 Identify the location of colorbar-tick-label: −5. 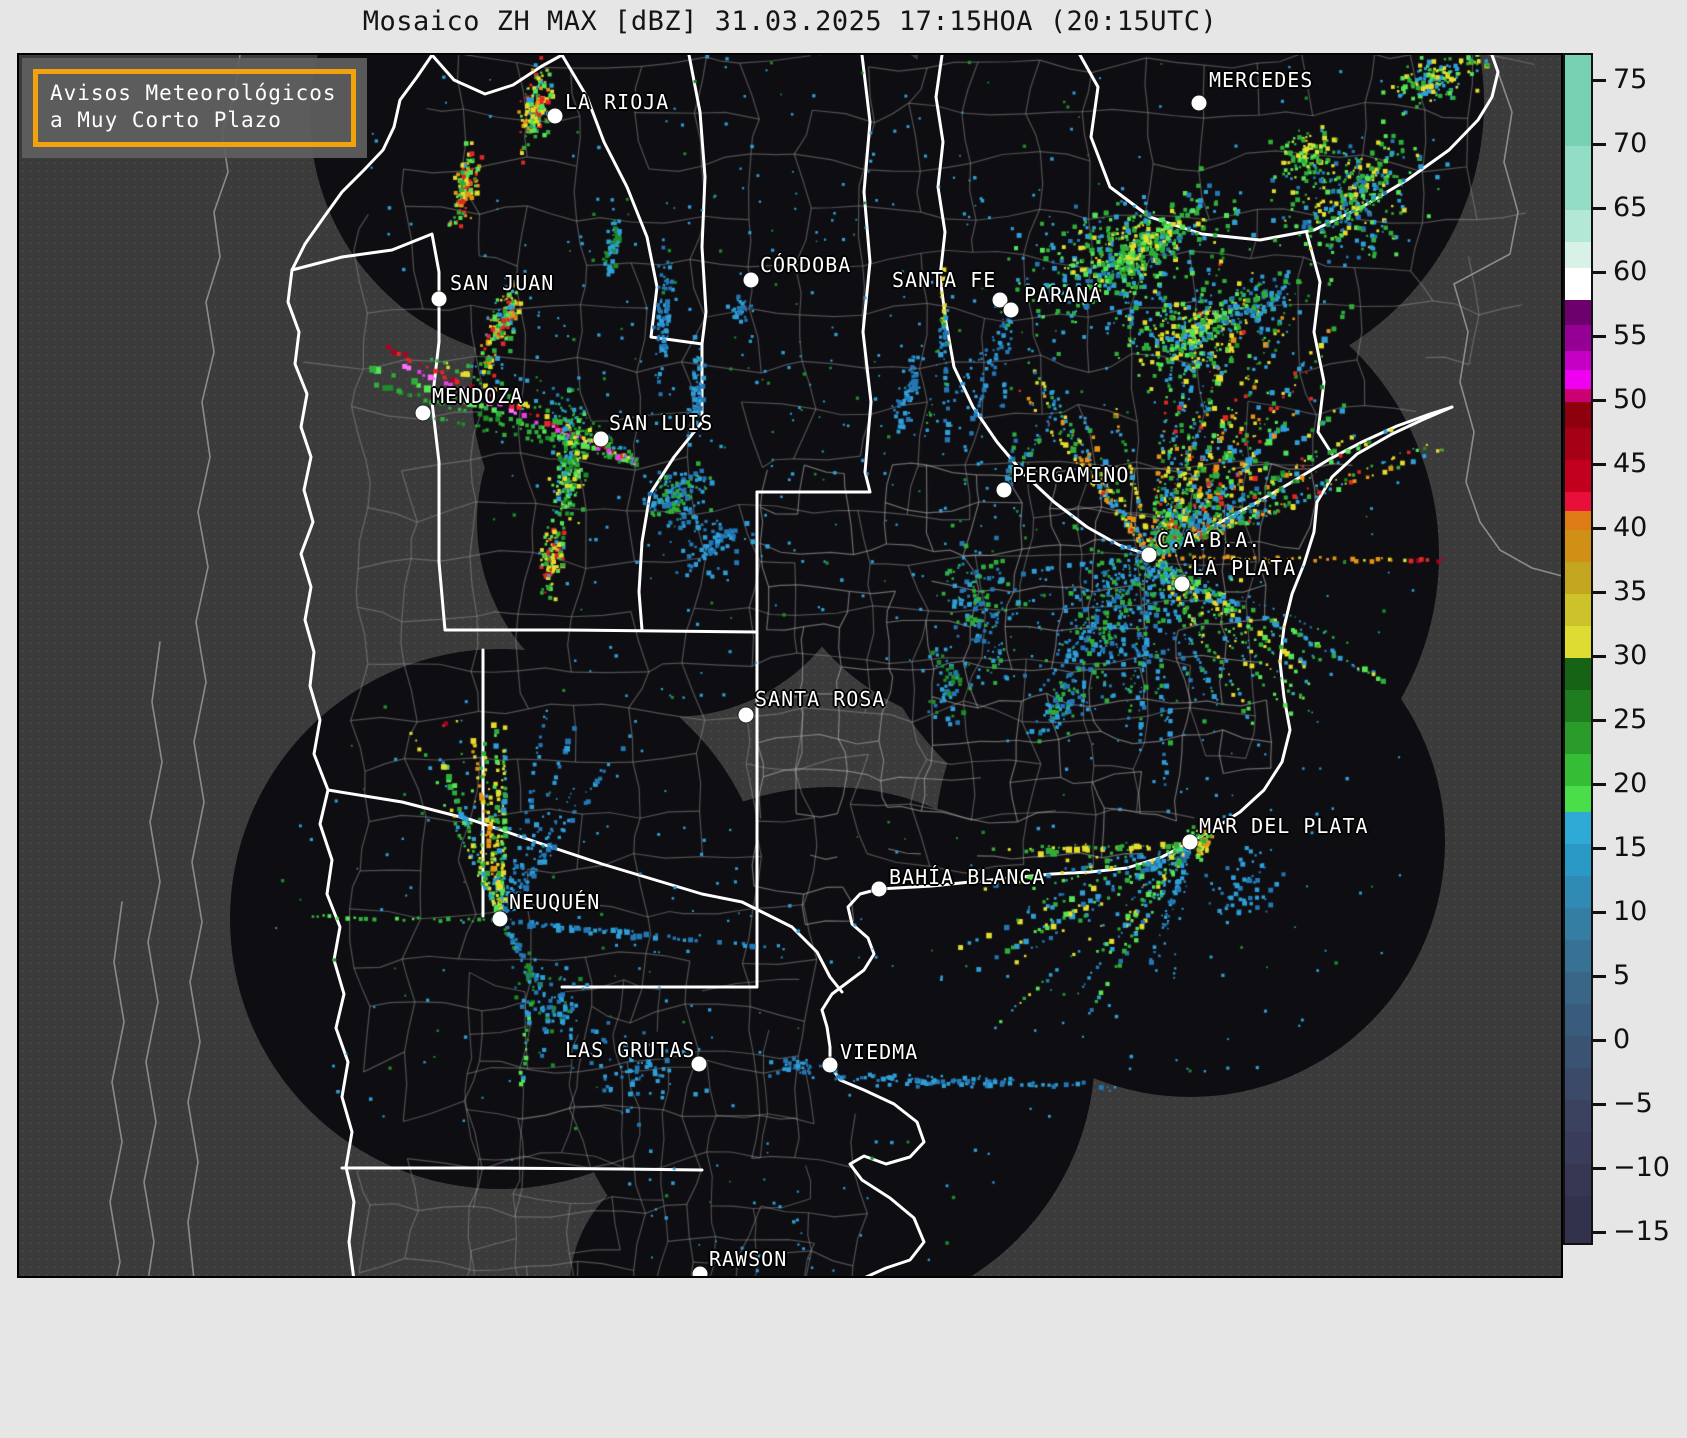
(1633, 1103).